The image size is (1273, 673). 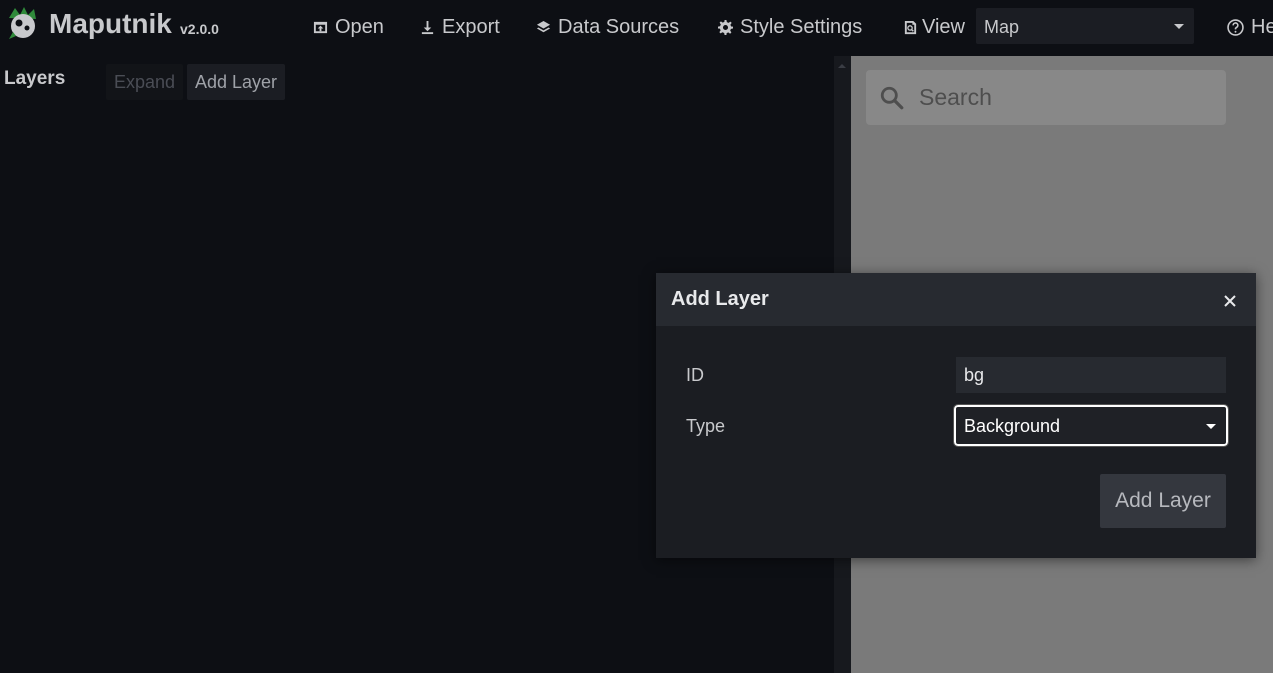 What do you see at coordinates (543, 26) in the screenshot?
I see `layers-icon` at bounding box center [543, 26].